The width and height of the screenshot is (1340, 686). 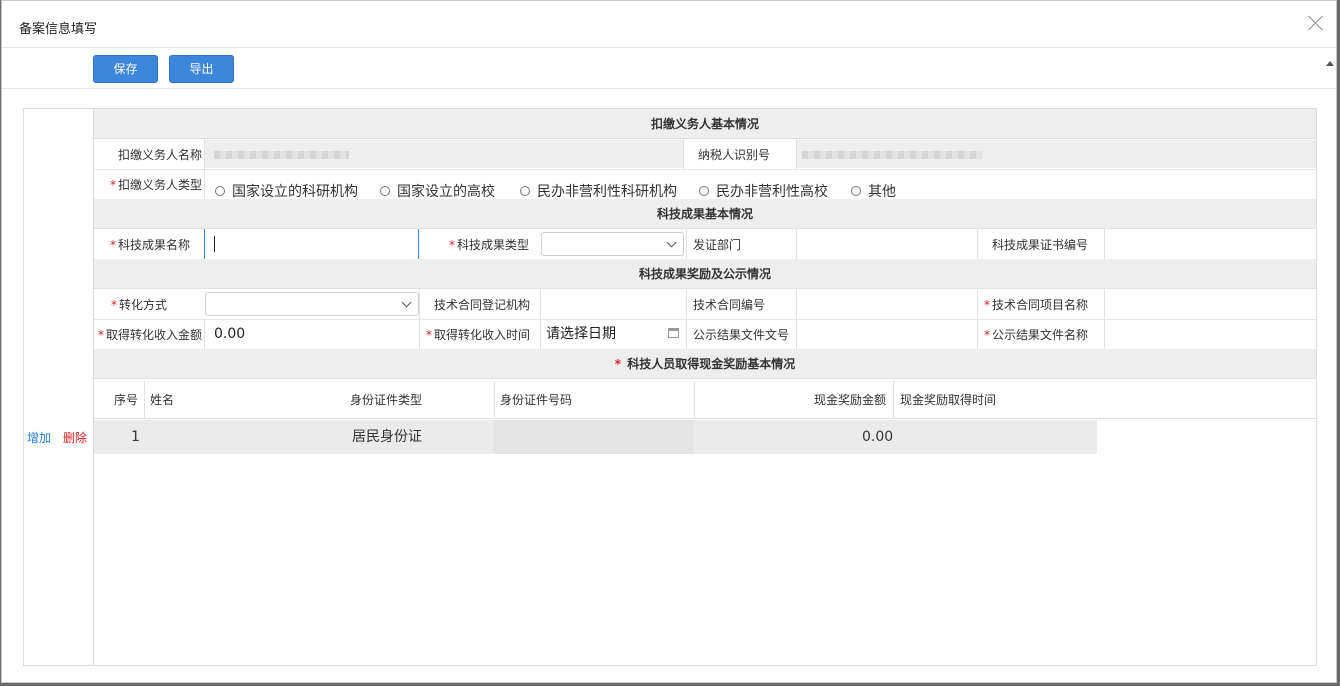 I want to click on income-amount-label: * 取得转化收入金额, so click(x=149, y=335).